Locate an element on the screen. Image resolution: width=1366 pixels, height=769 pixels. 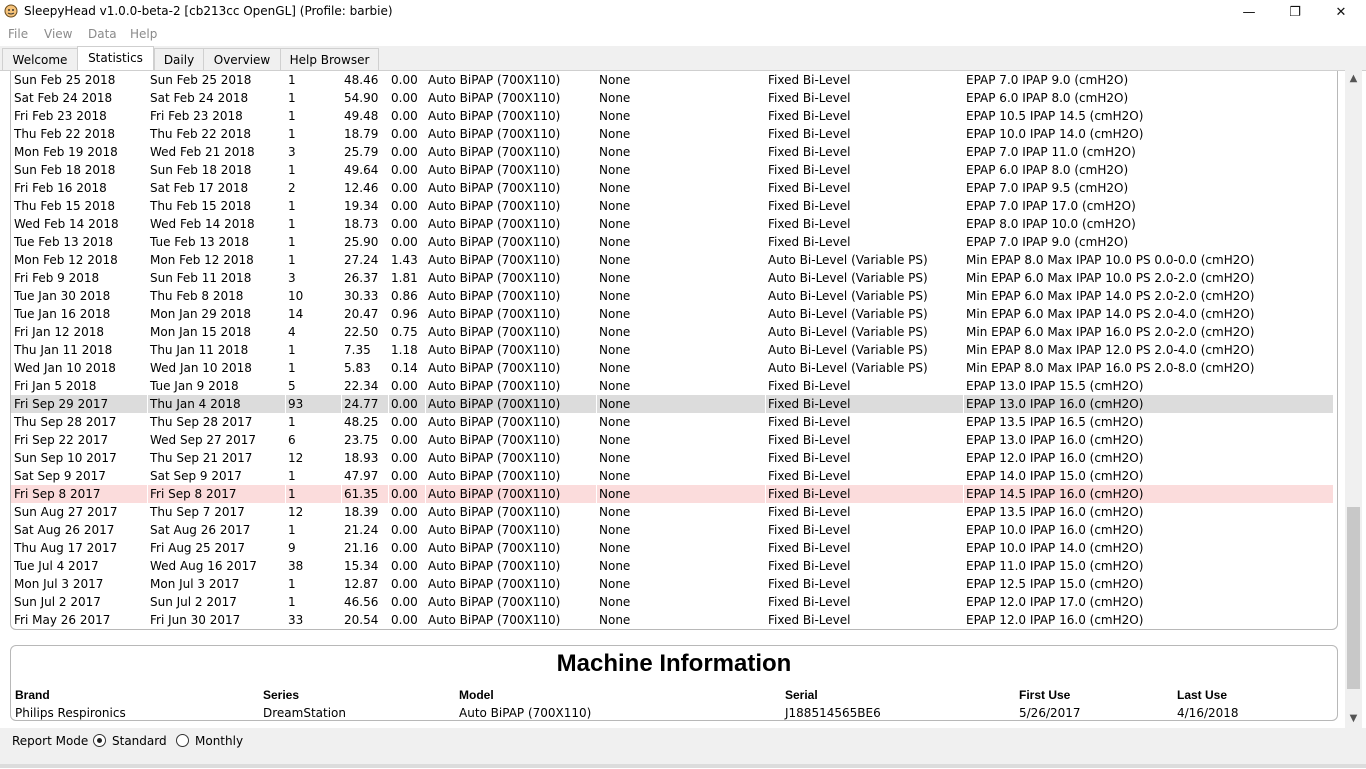
cell-median-hours: 47.97 is located at coordinates (361, 476).